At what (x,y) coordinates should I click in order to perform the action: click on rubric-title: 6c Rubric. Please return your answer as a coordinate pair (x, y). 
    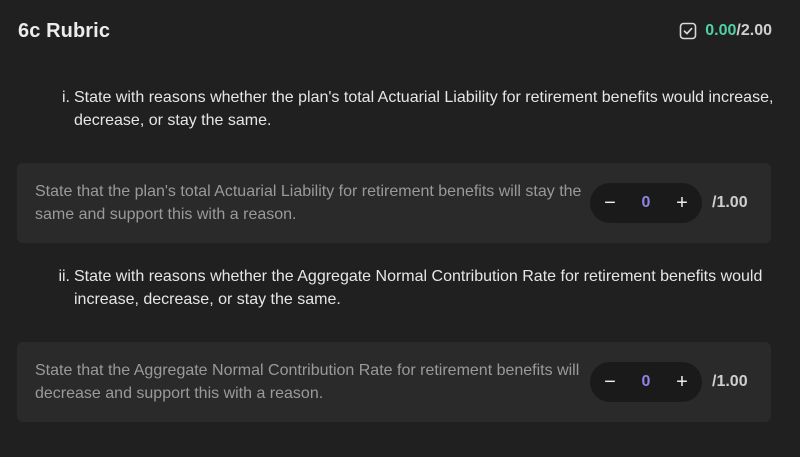
    Looking at the image, I should click on (64, 30).